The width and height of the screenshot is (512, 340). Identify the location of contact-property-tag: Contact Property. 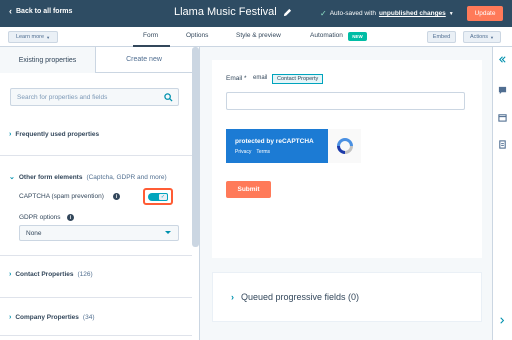
(298, 79).